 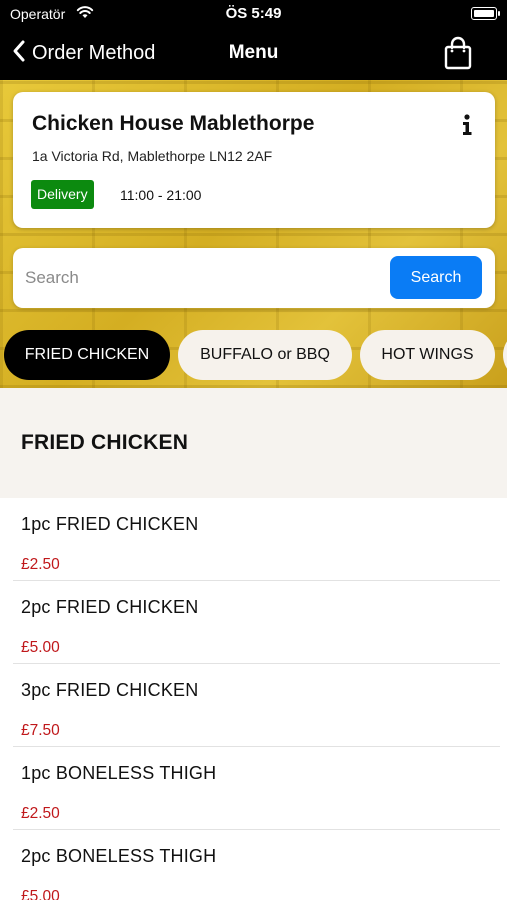 I want to click on menu-item: 1pc FRIED CHICKEN £2.50, so click(x=253, y=539).